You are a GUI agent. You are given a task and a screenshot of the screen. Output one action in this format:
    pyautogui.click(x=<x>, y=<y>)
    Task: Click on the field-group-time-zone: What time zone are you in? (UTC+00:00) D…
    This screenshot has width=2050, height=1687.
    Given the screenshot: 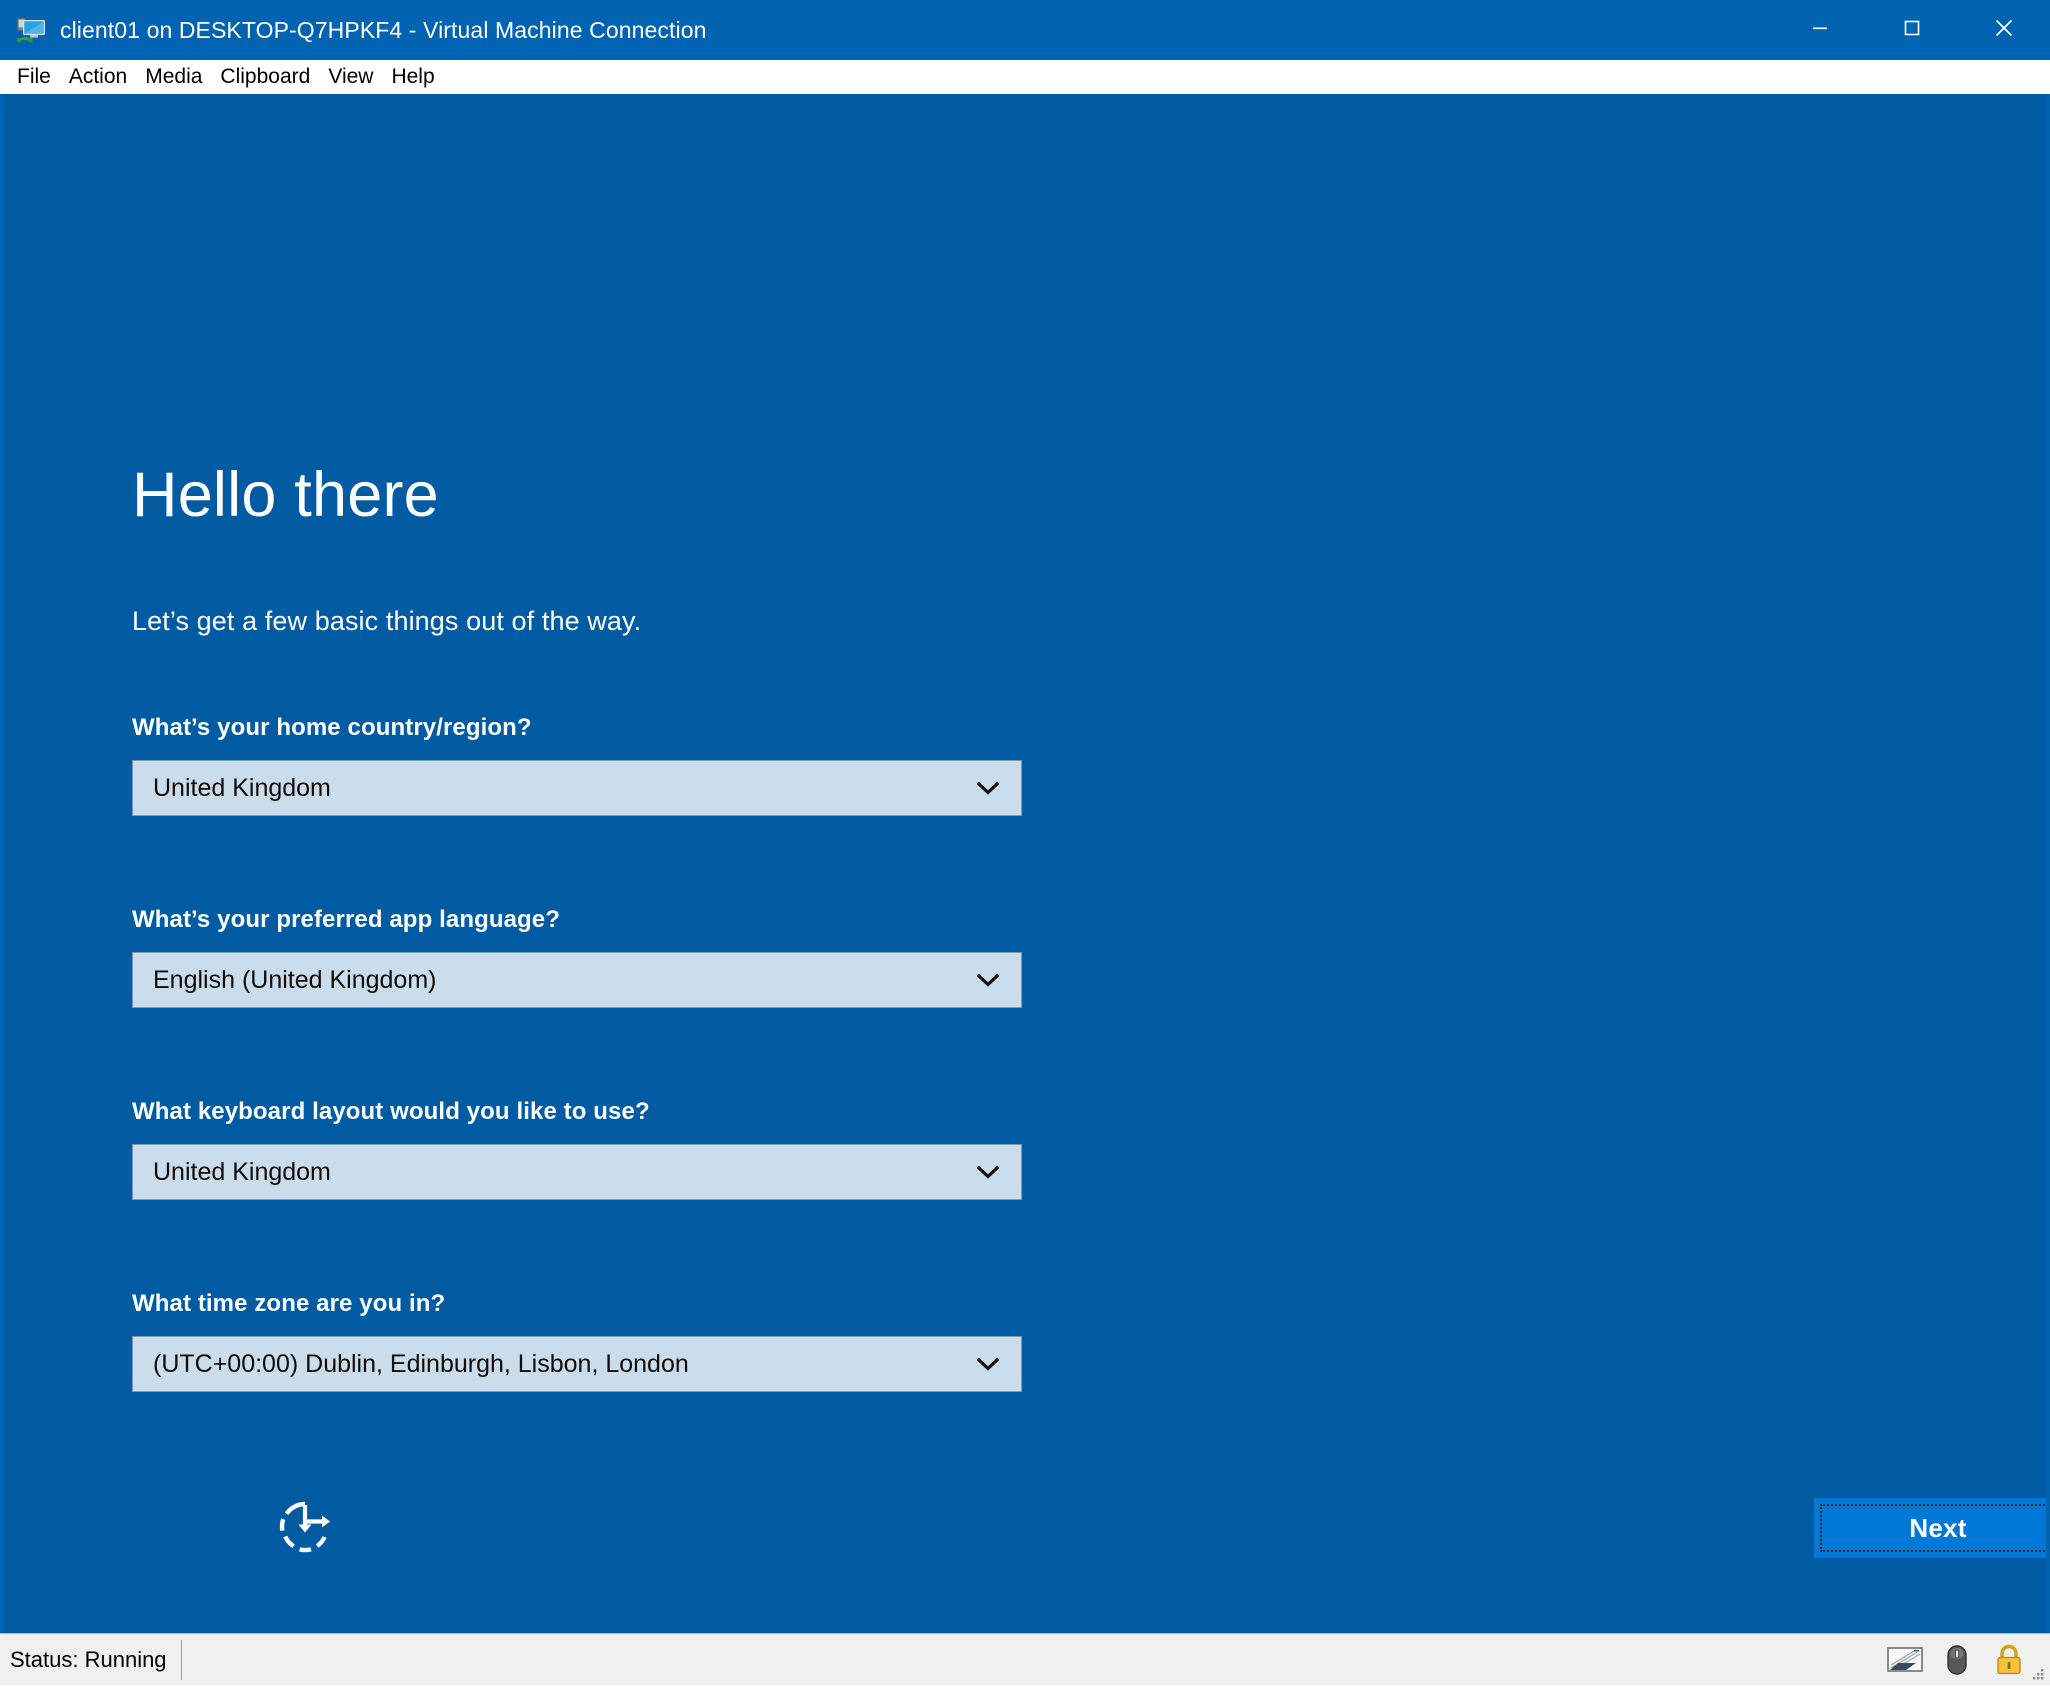 What is the action you would take?
    pyautogui.click(x=577, y=1341)
    